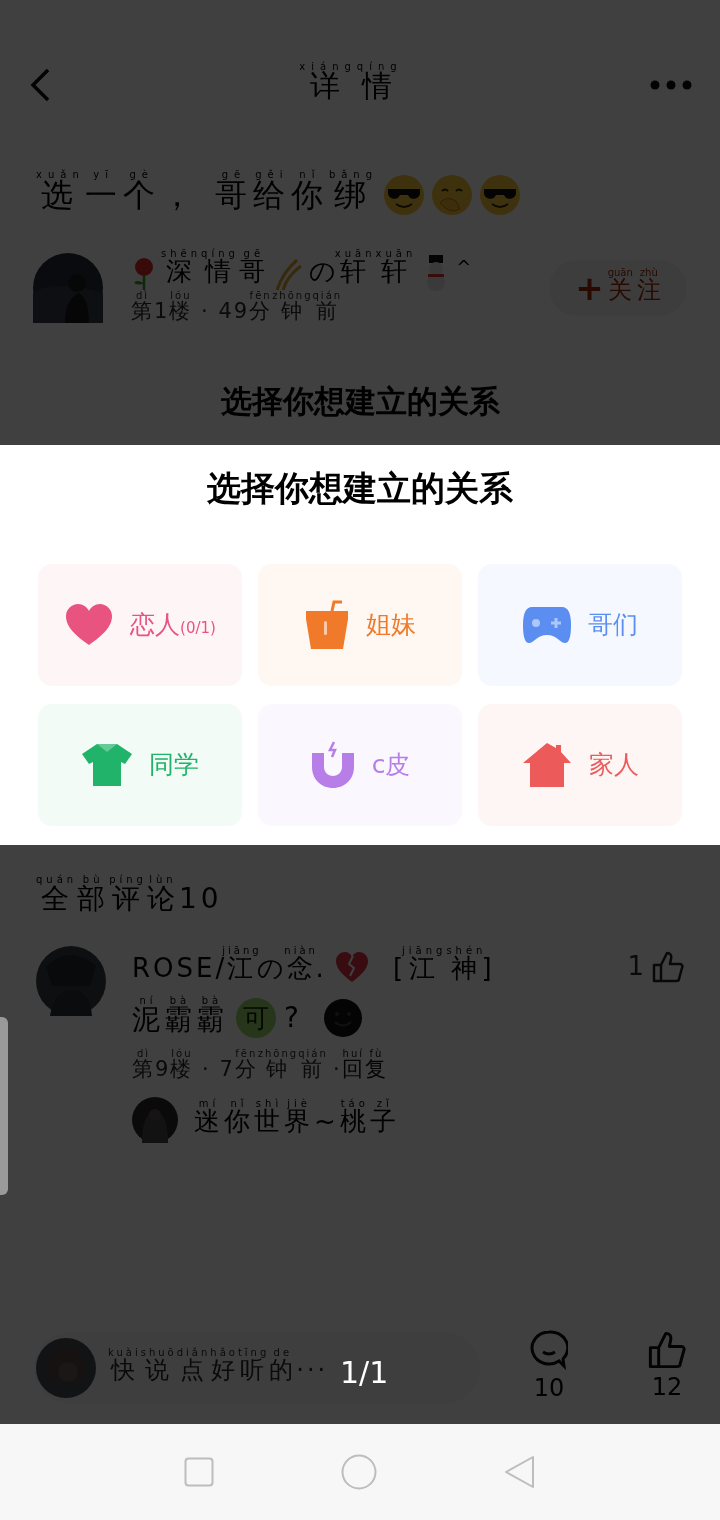  I want to click on magnet-icon, so click(332, 764).